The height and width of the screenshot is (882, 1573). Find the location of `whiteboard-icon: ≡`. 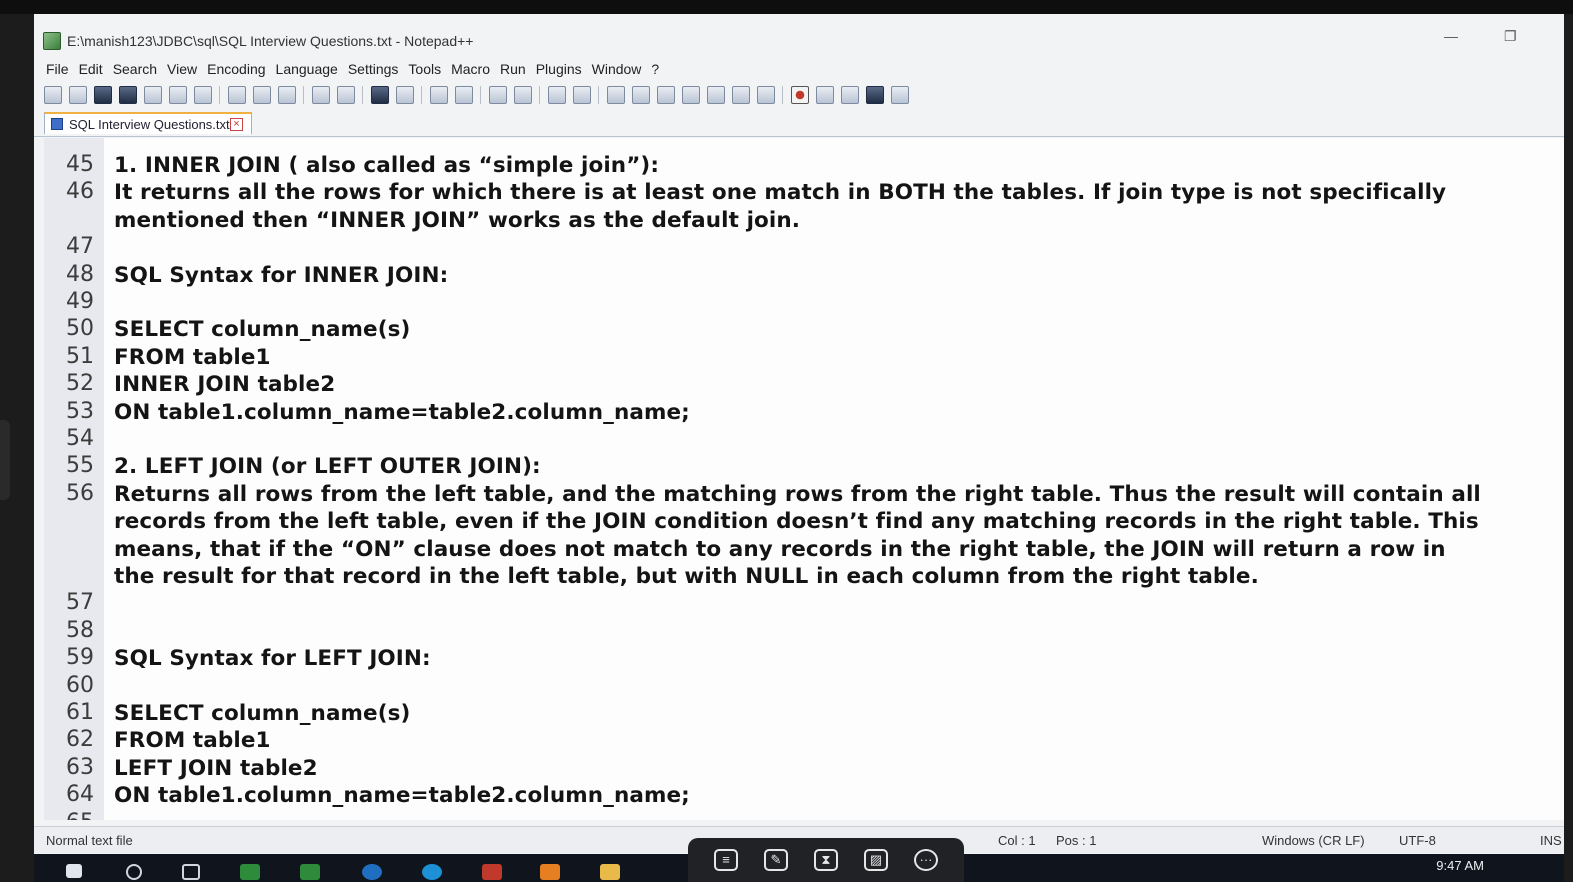

whiteboard-icon: ≡ is located at coordinates (726, 860).